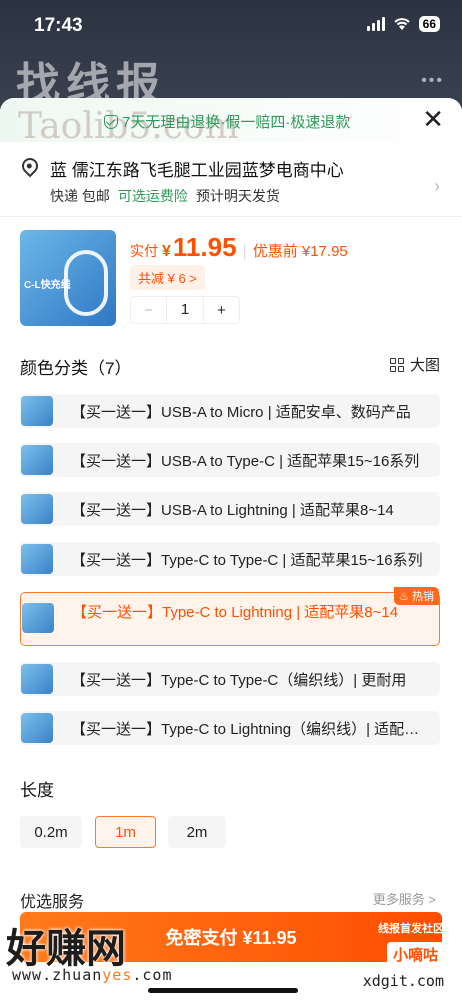 This screenshot has height=1000, width=462. I want to click on original-price: 优惠前 ¥17.95, so click(300, 251).